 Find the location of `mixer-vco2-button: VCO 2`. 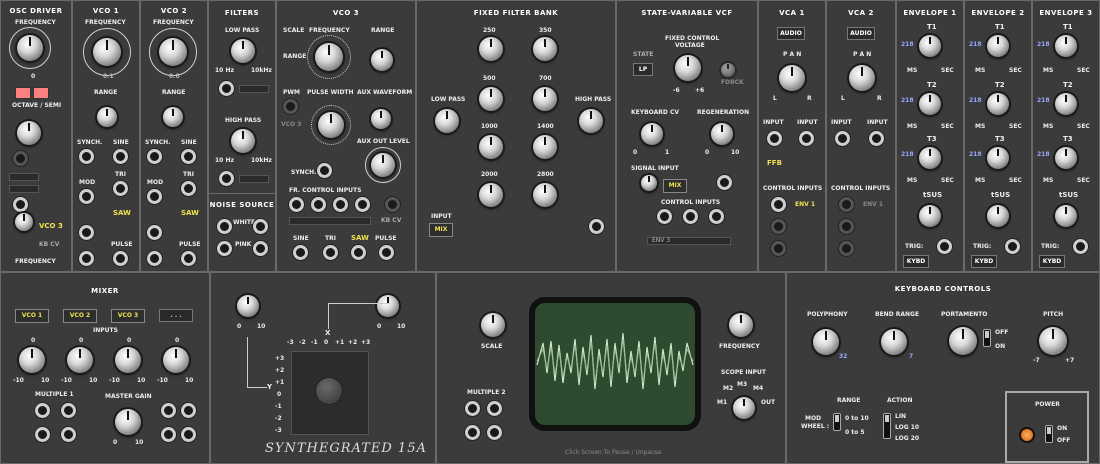

mixer-vco2-button: VCO 2 is located at coordinates (80, 316).